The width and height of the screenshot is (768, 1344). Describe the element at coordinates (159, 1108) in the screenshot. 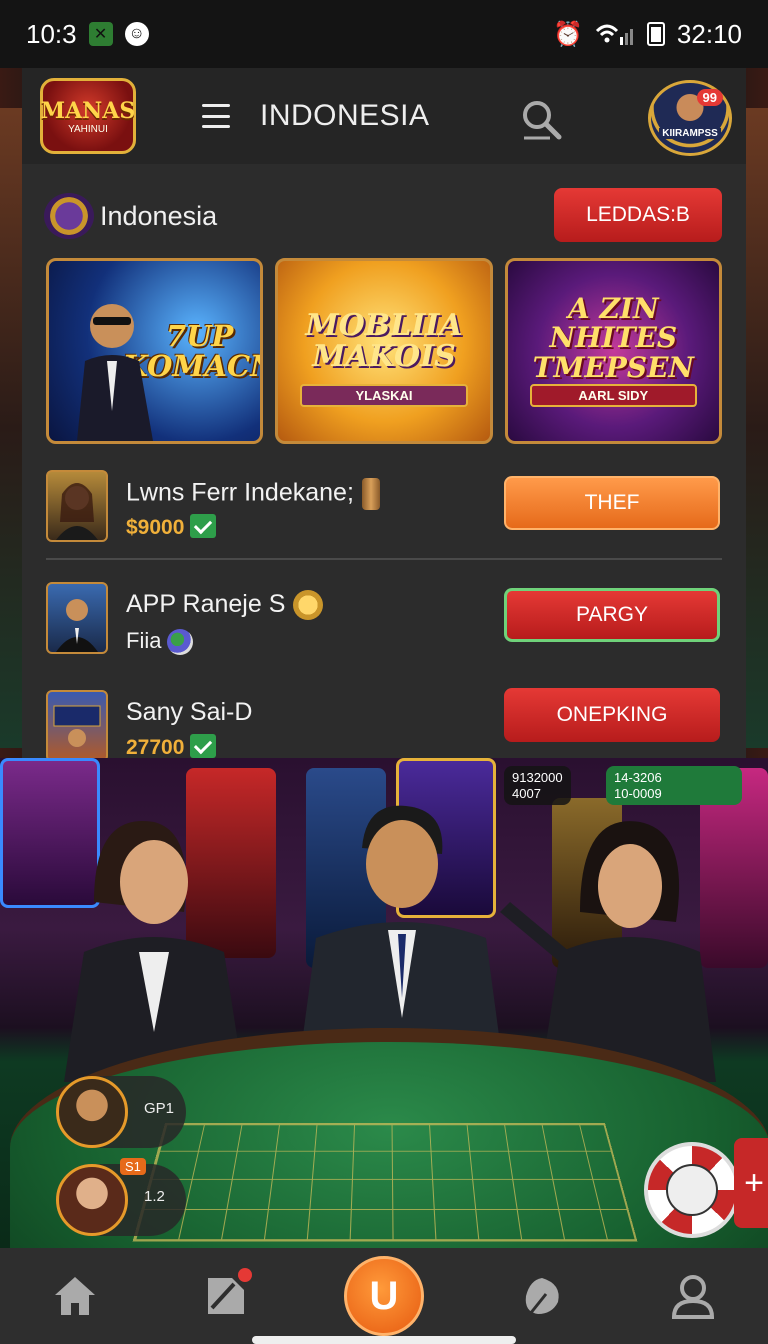

I see `player-label: GP1` at that location.